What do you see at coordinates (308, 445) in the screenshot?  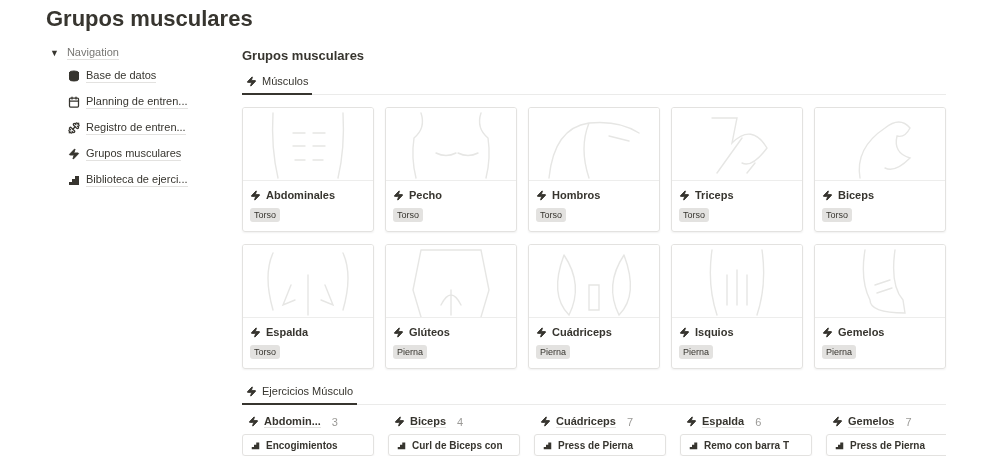 I see `board-card: Encogimientos` at bounding box center [308, 445].